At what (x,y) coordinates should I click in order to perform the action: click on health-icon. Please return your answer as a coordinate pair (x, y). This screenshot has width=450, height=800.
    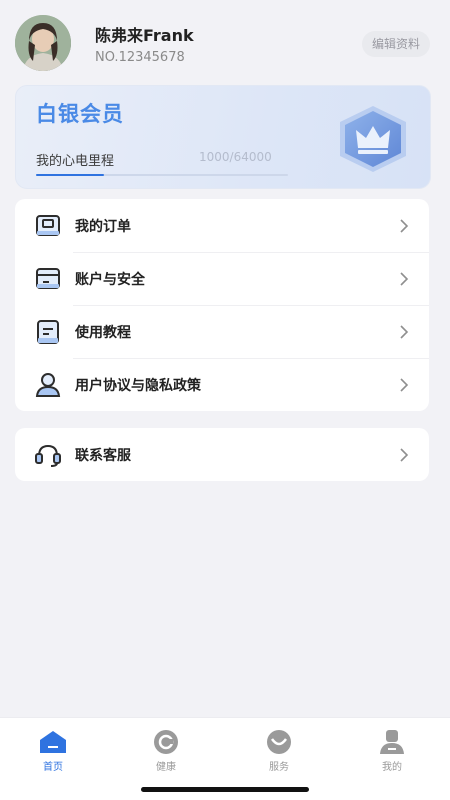
    Looking at the image, I should click on (166, 742).